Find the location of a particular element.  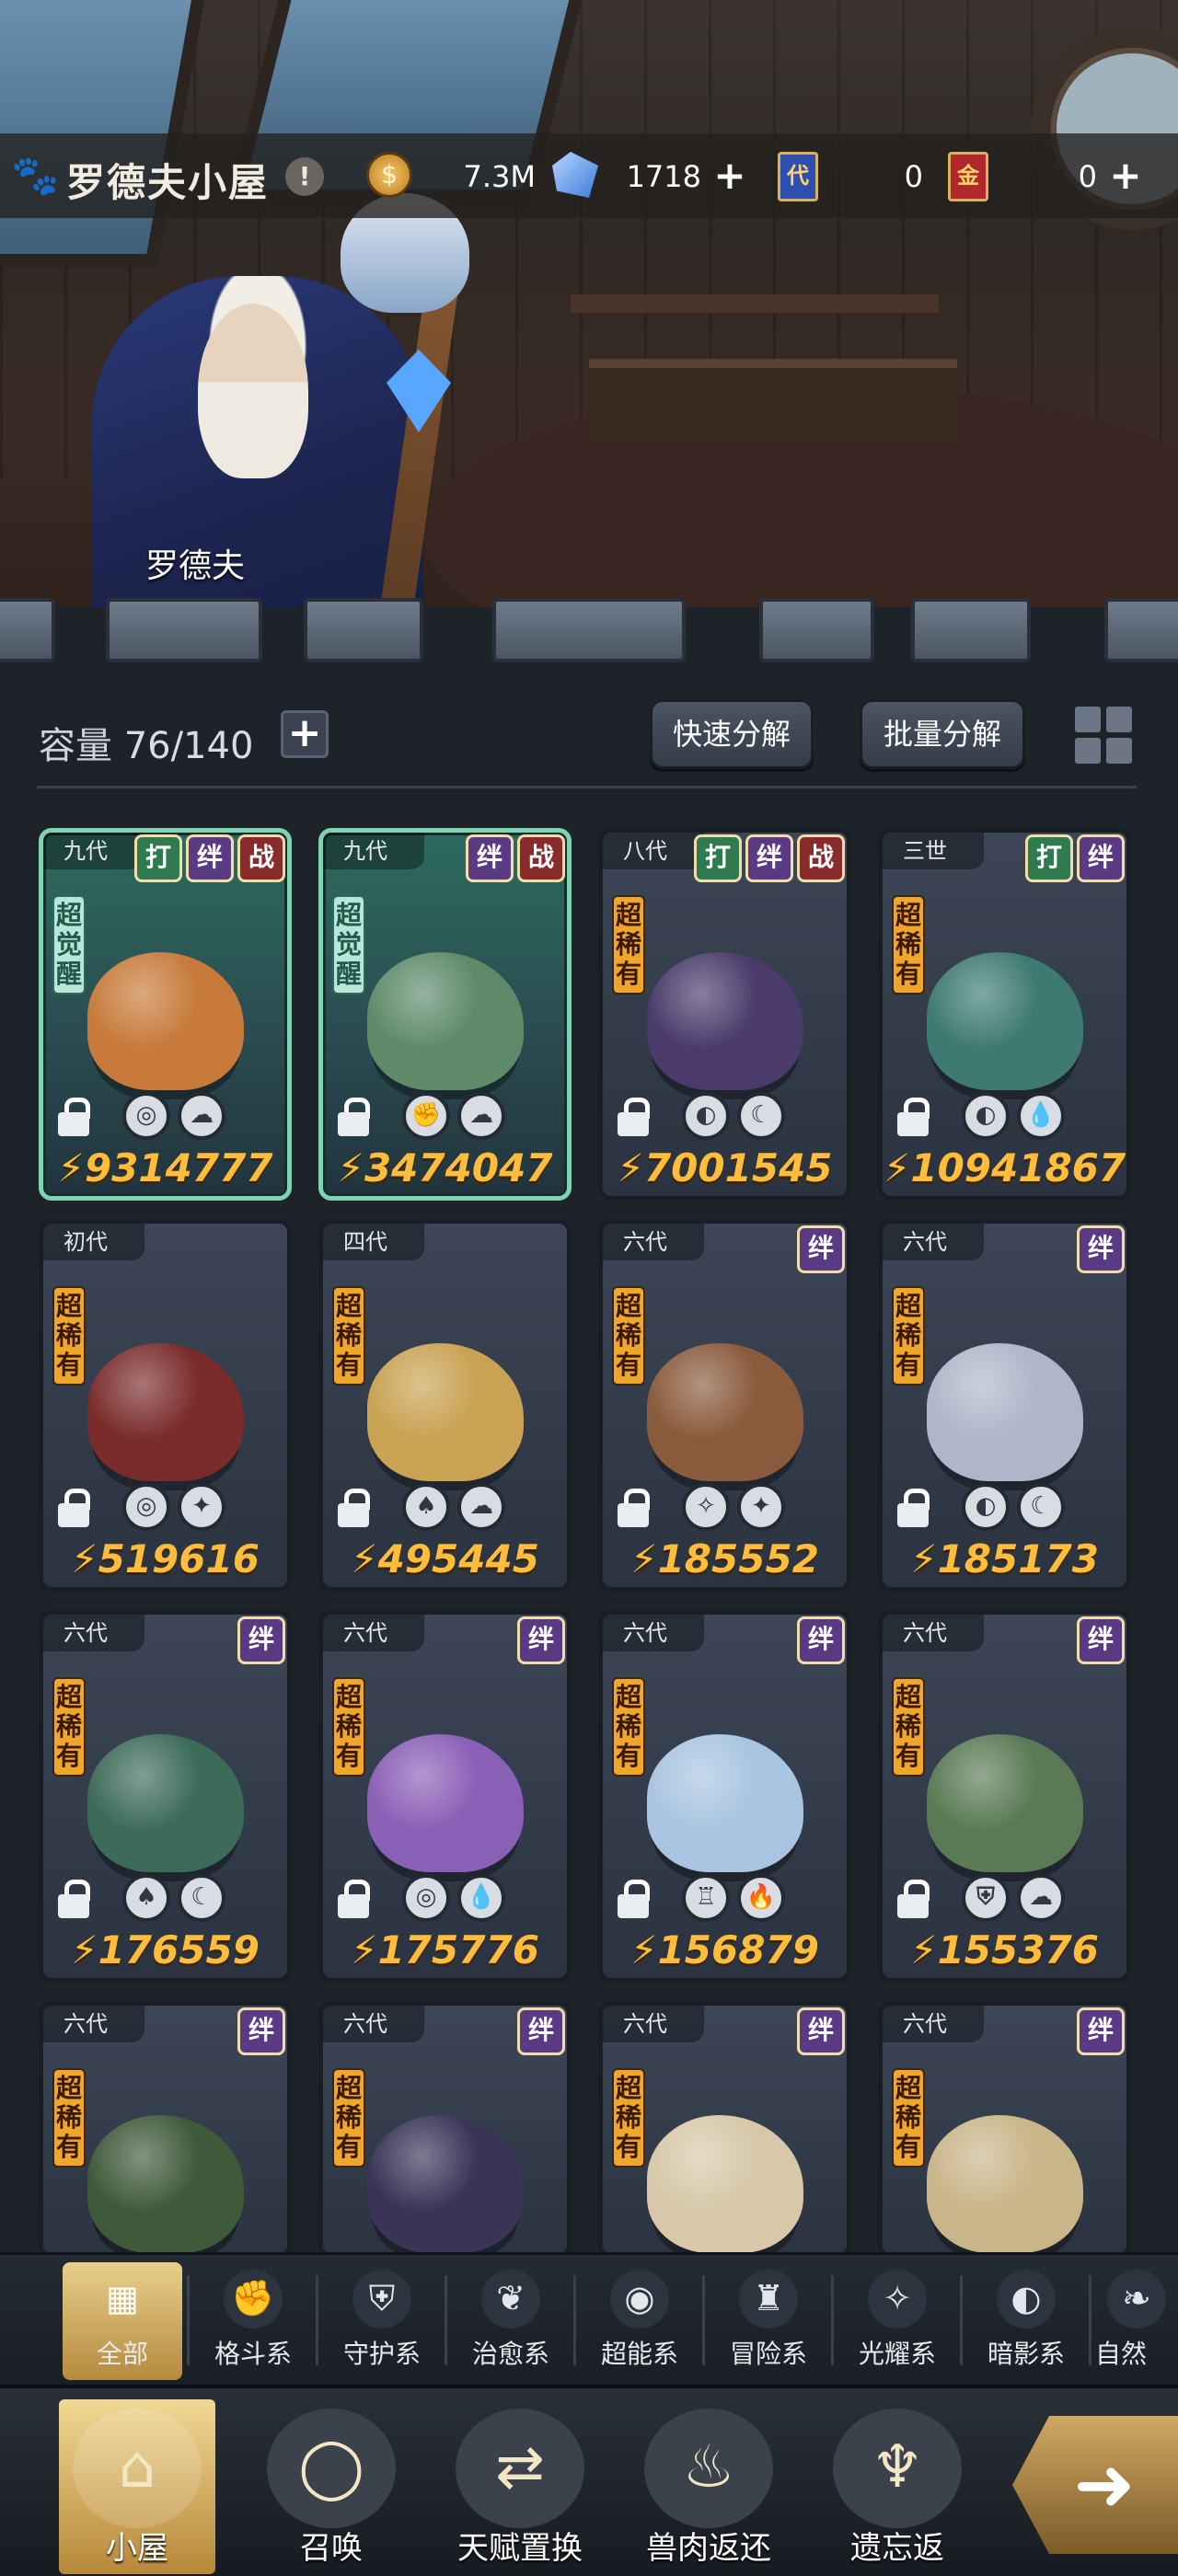

nav-flame: ♆ 遗忘返 is located at coordinates (897, 2486).